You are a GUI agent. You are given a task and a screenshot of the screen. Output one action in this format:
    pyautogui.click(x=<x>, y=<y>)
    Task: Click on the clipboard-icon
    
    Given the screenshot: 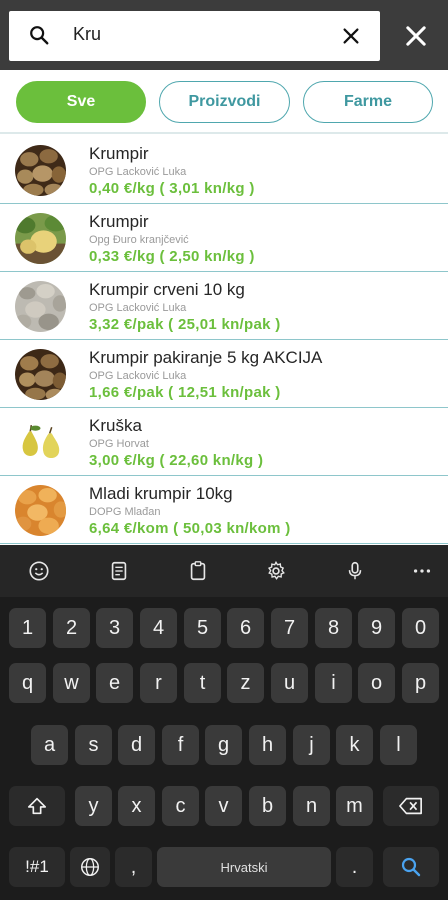 What is the action you would take?
    pyautogui.click(x=119, y=571)
    